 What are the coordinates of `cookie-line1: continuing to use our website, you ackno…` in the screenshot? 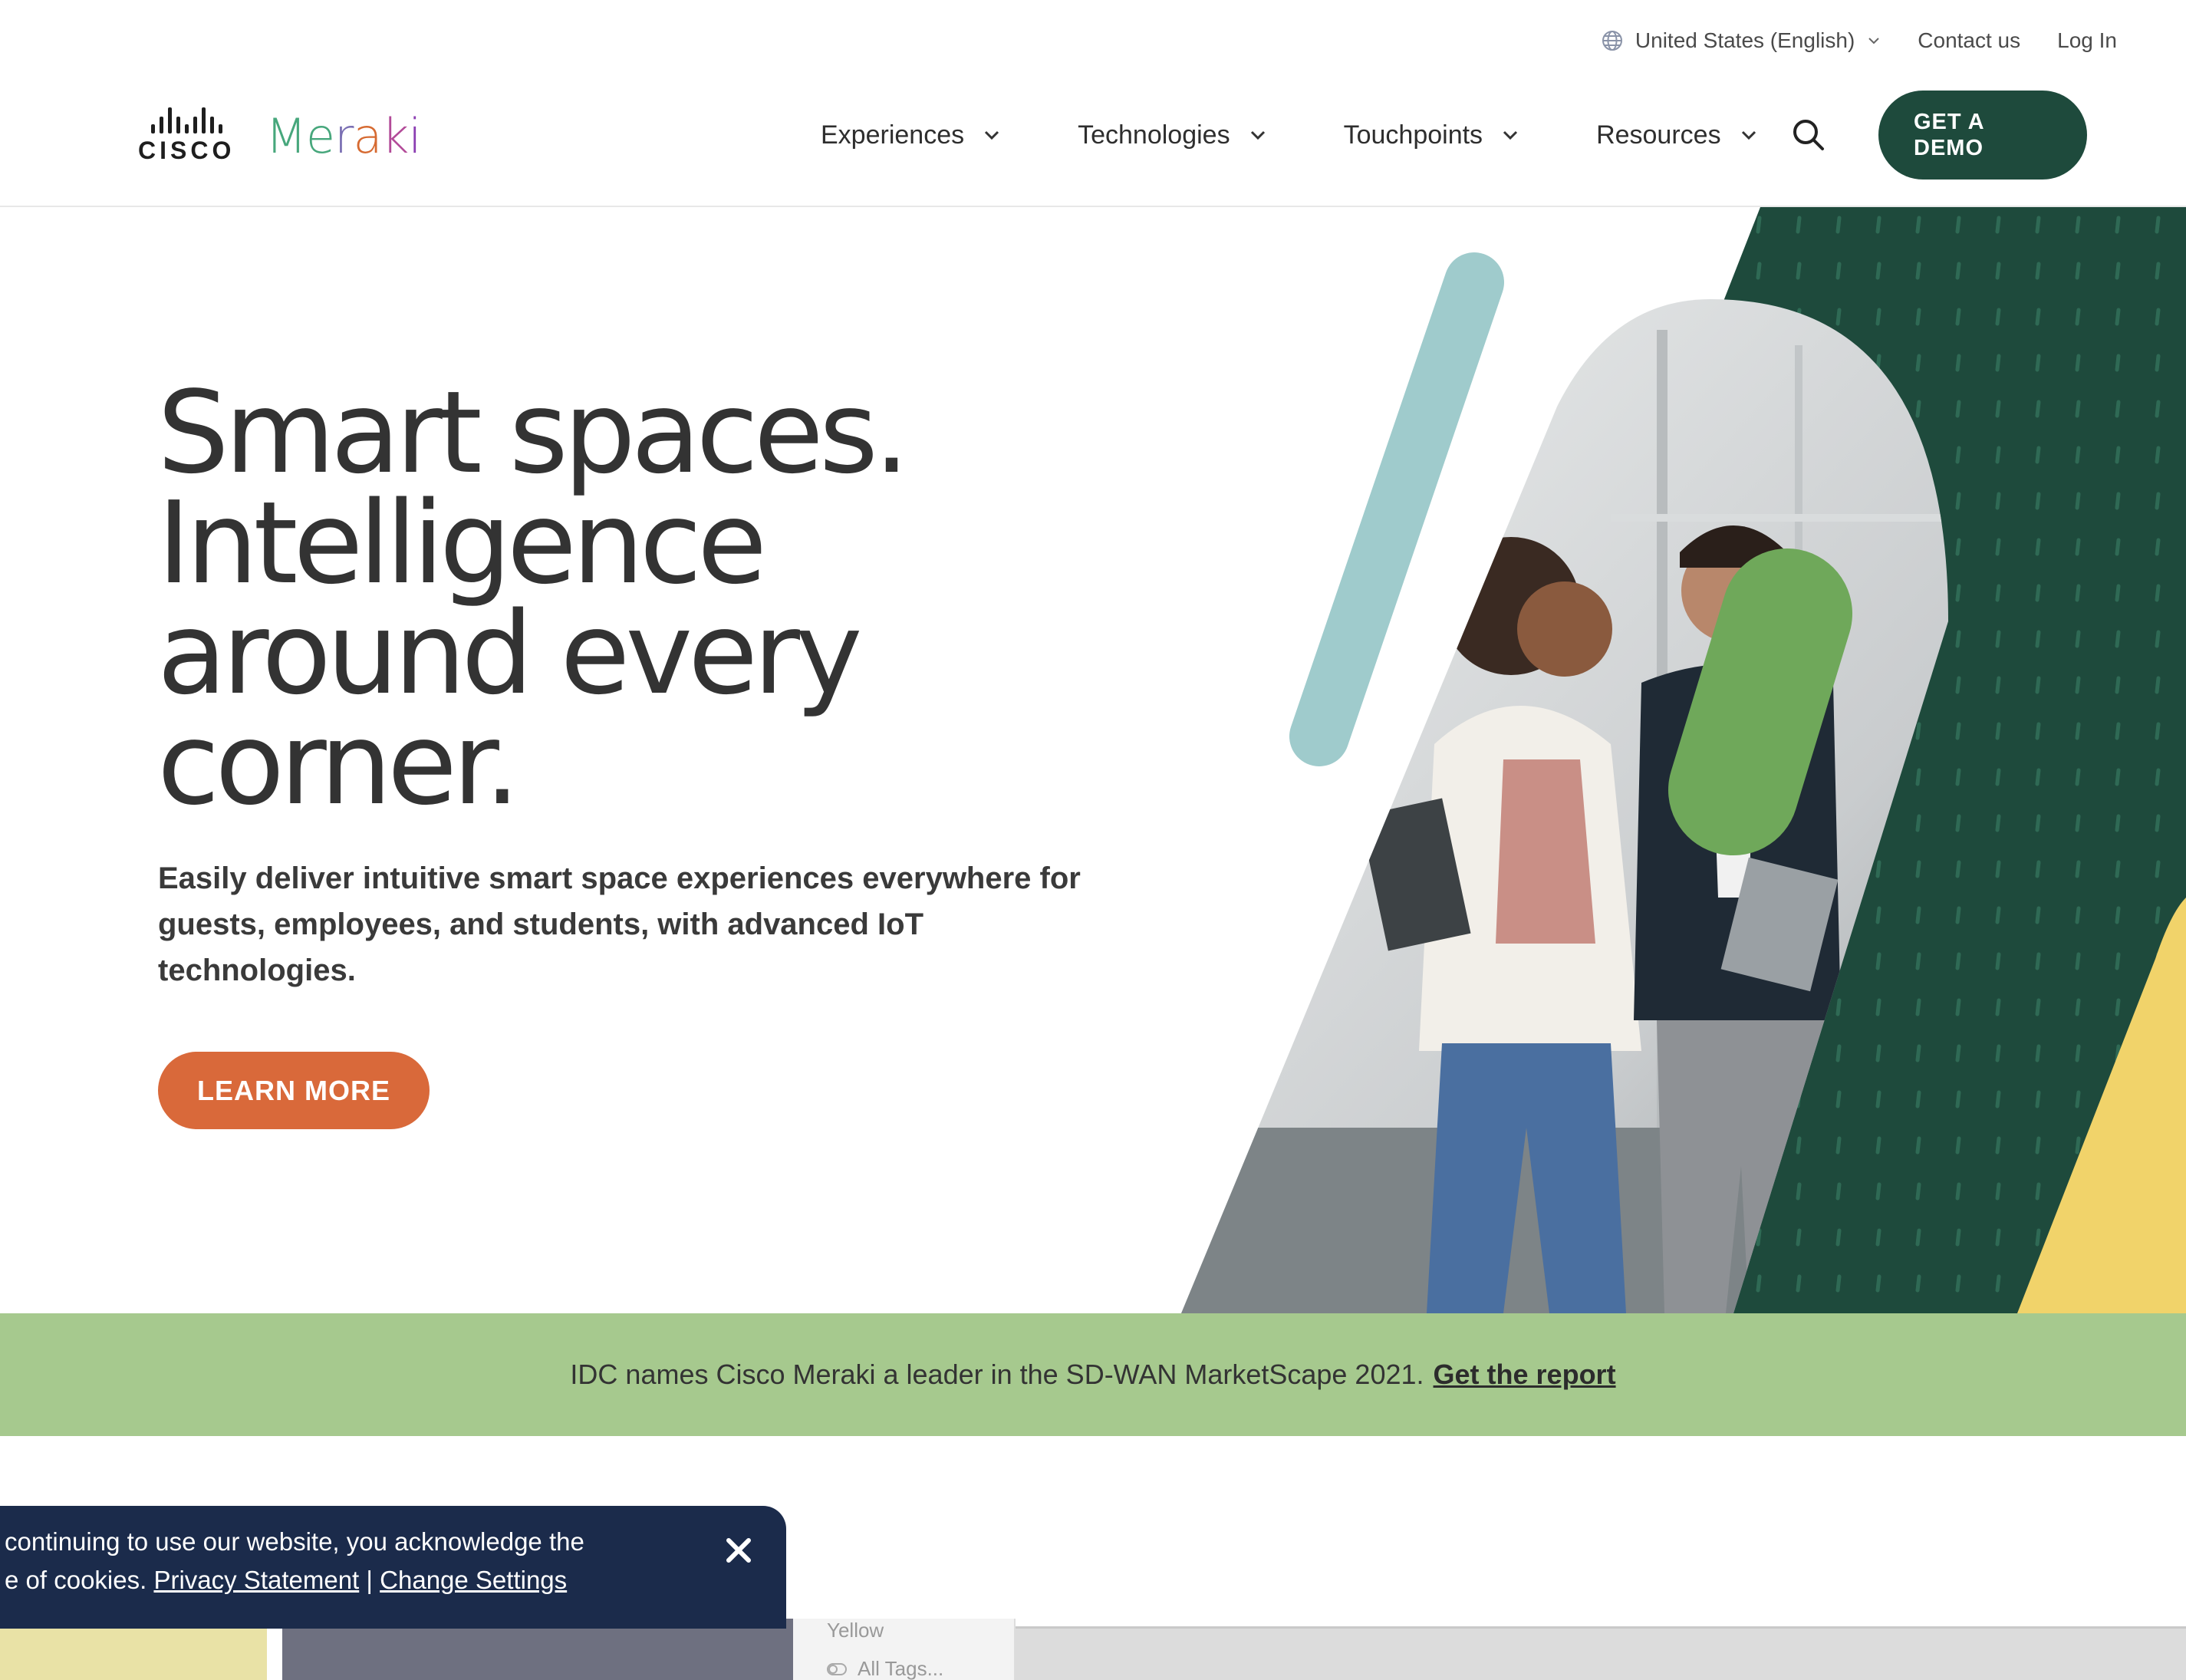 It's located at (294, 1541).